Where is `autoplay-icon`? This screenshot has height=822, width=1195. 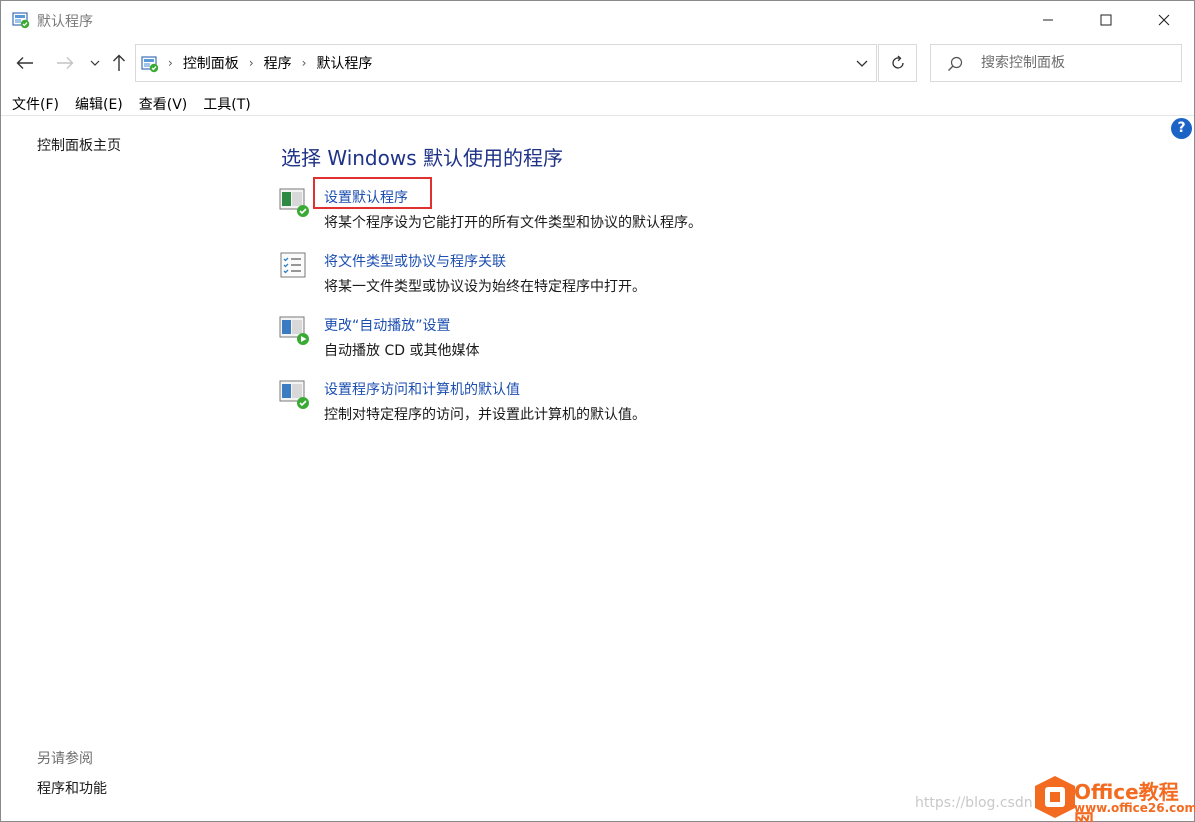 autoplay-icon is located at coordinates (294, 330).